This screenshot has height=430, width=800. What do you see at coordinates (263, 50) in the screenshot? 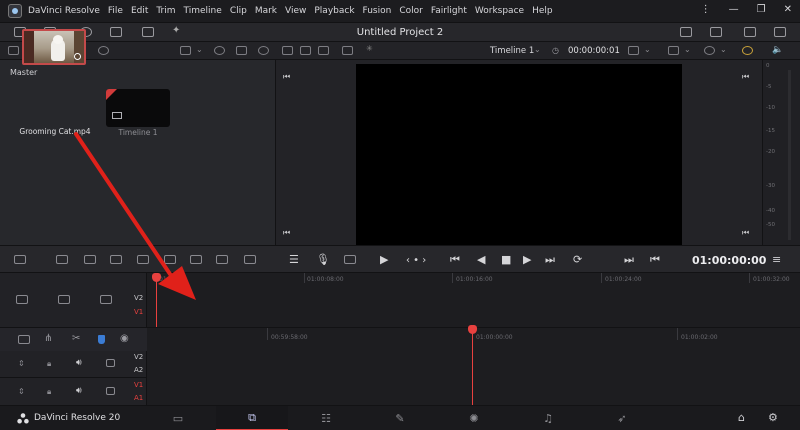
I see `refresh-icon` at bounding box center [263, 50].